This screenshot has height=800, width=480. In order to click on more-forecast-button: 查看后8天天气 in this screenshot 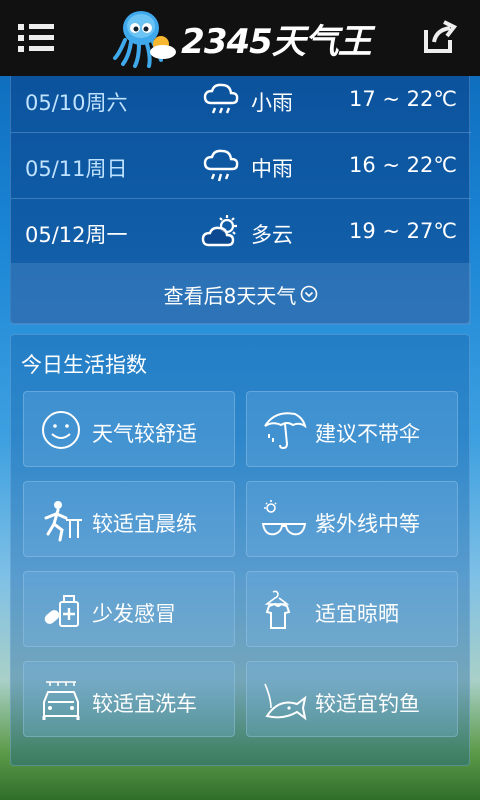, I will do `click(241, 294)`.